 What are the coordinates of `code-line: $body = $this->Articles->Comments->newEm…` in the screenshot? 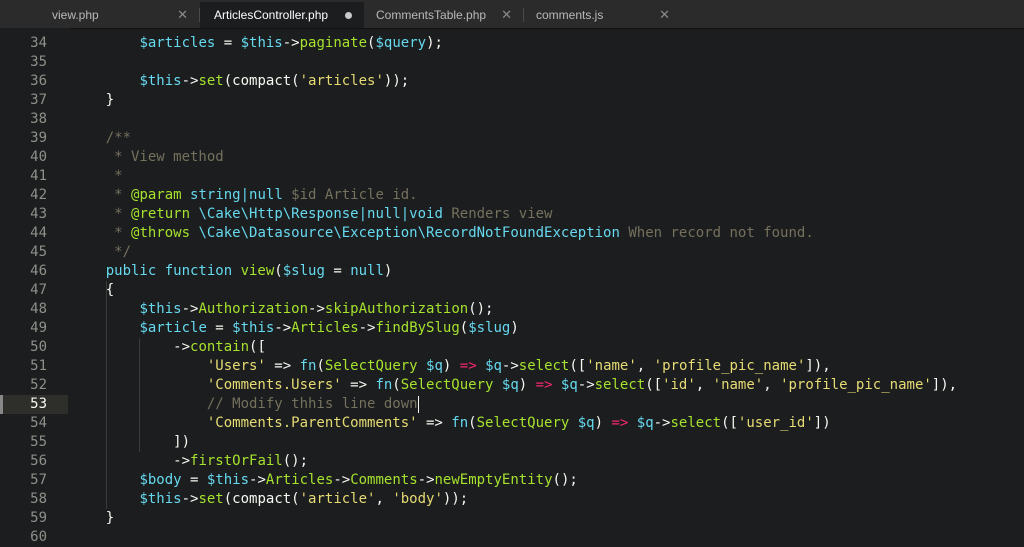 It's located at (324, 480).